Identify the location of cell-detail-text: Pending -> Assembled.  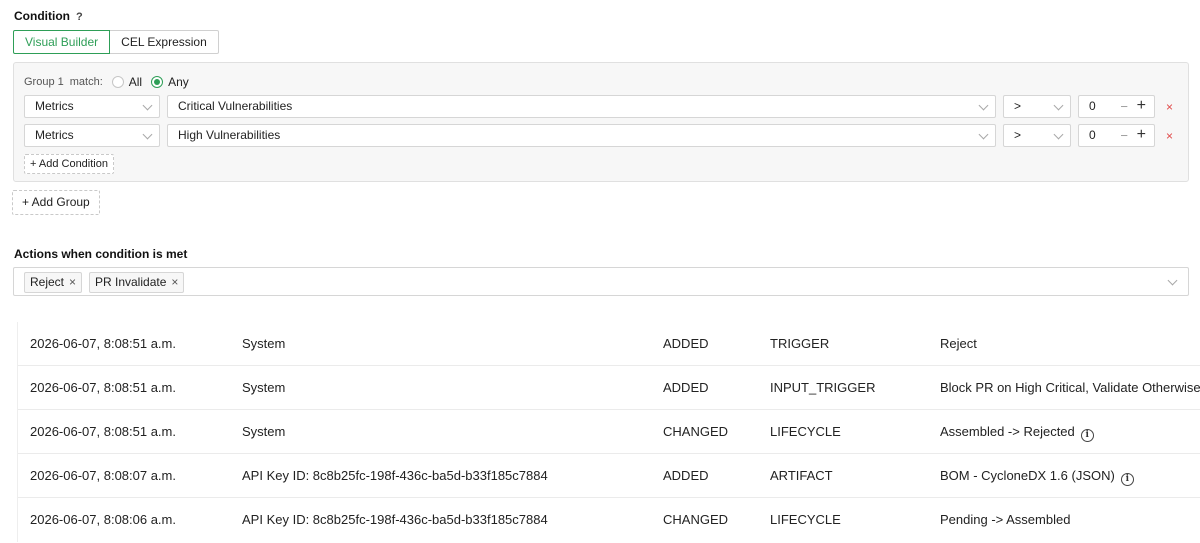
(1005, 519).